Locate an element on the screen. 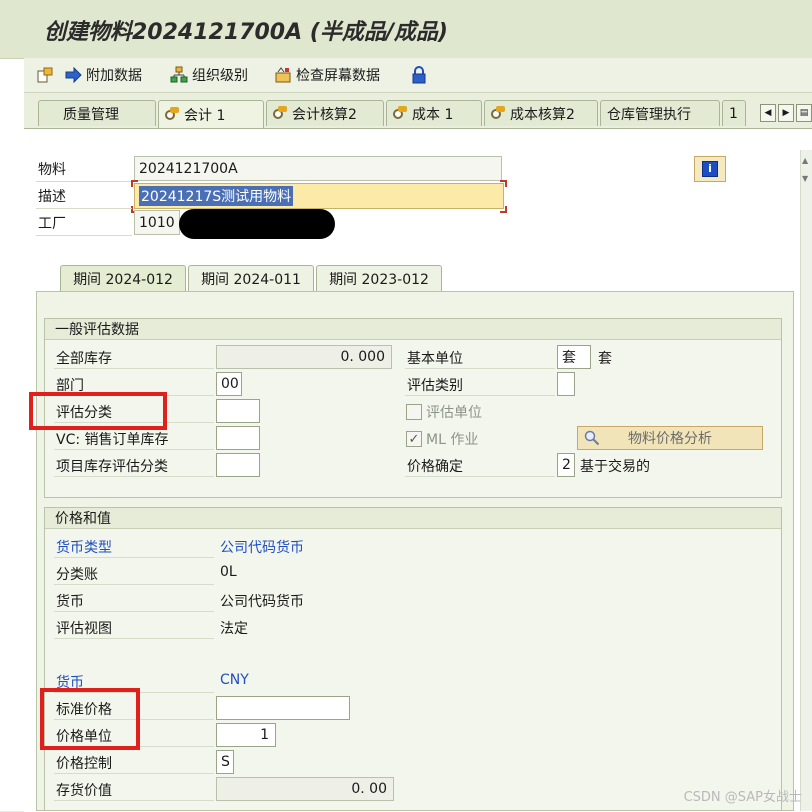 This screenshot has height=812, width=812. total-stock-field: 0. 000 is located at coordinates (304, 357).